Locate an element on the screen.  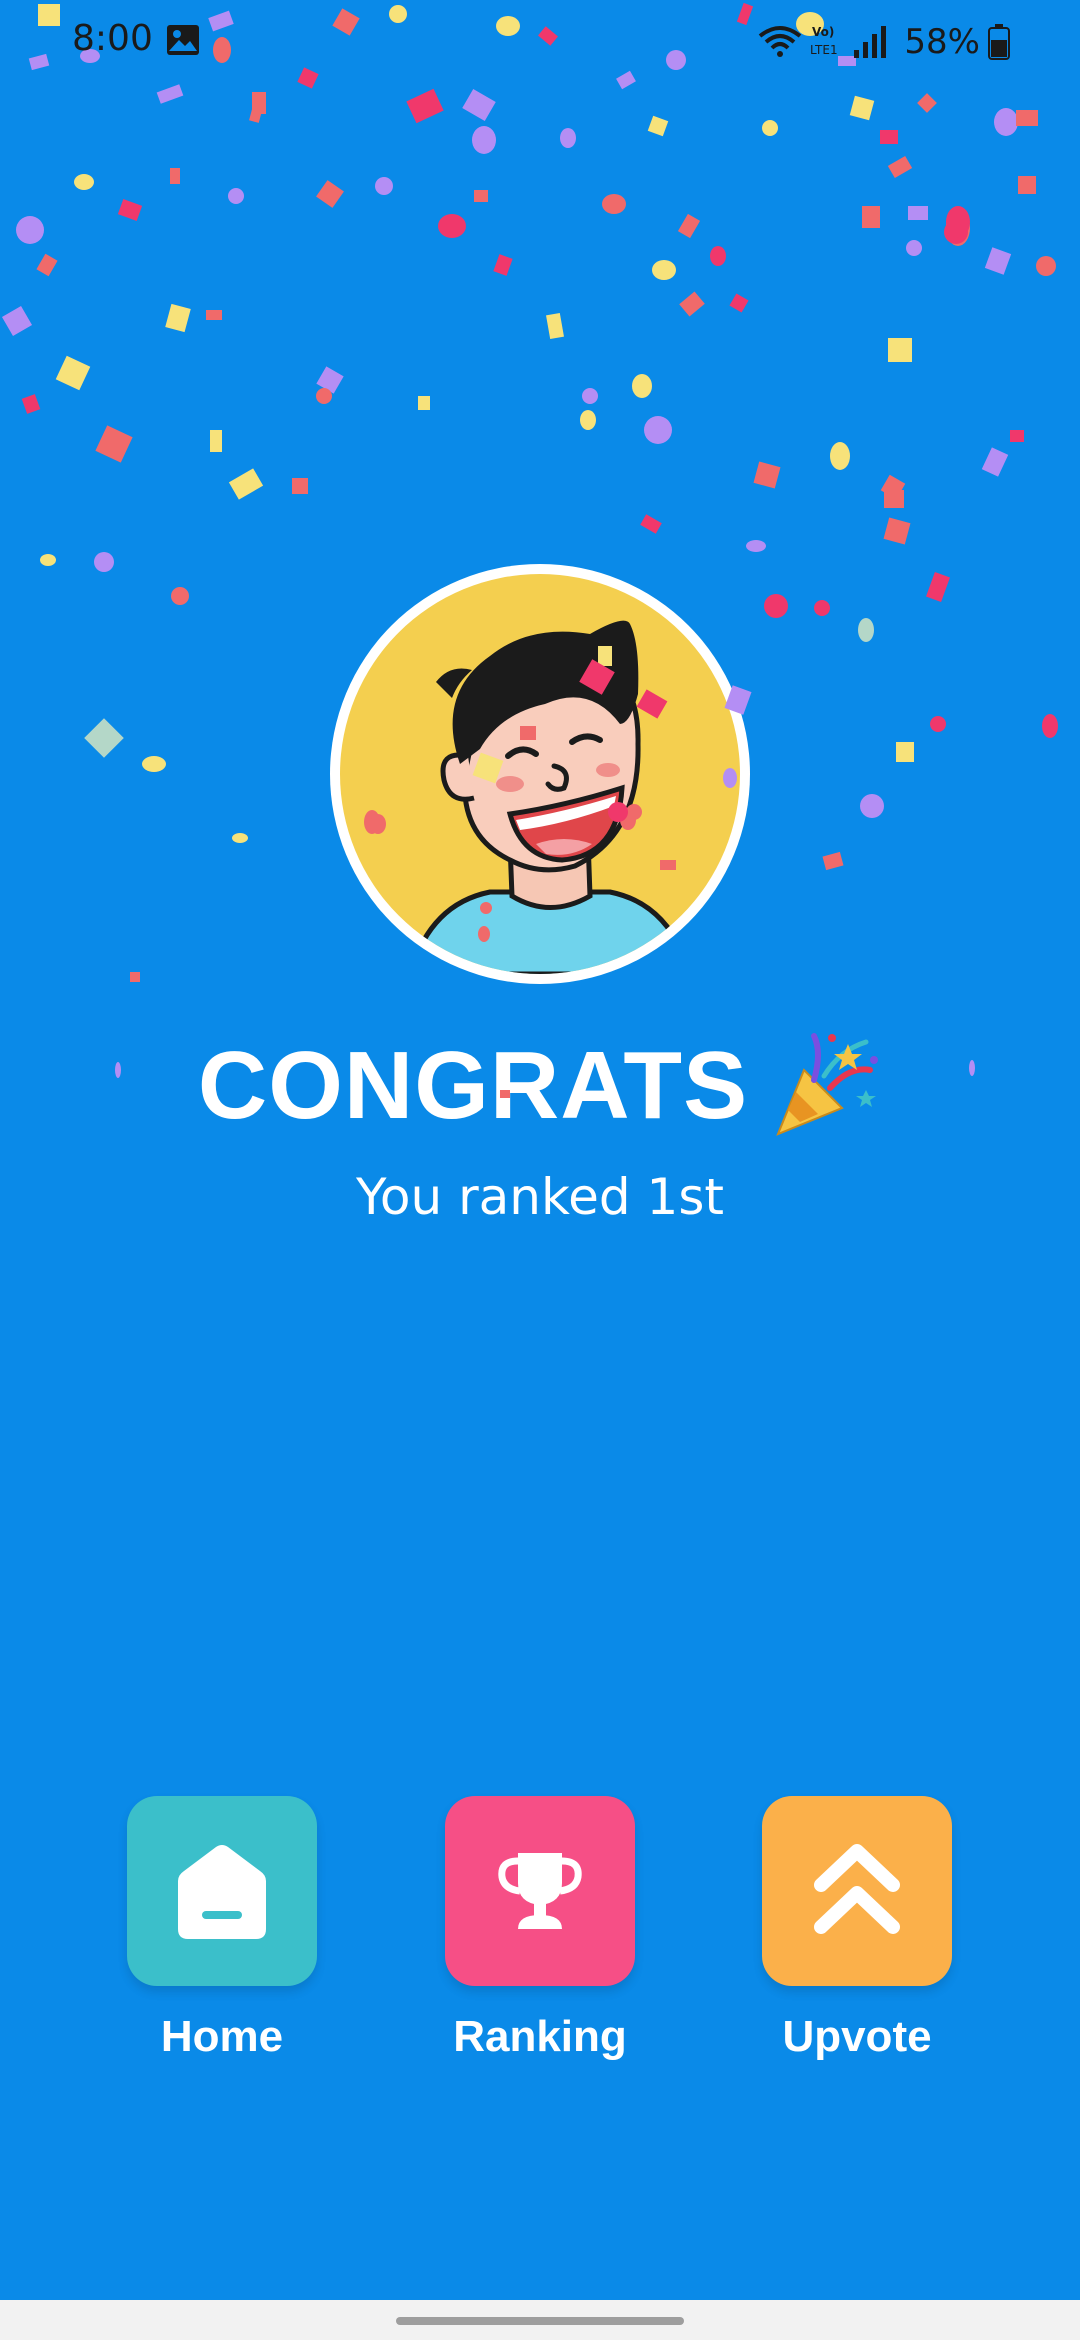
svg-text: Vo) is located at coordinates (823, 32).